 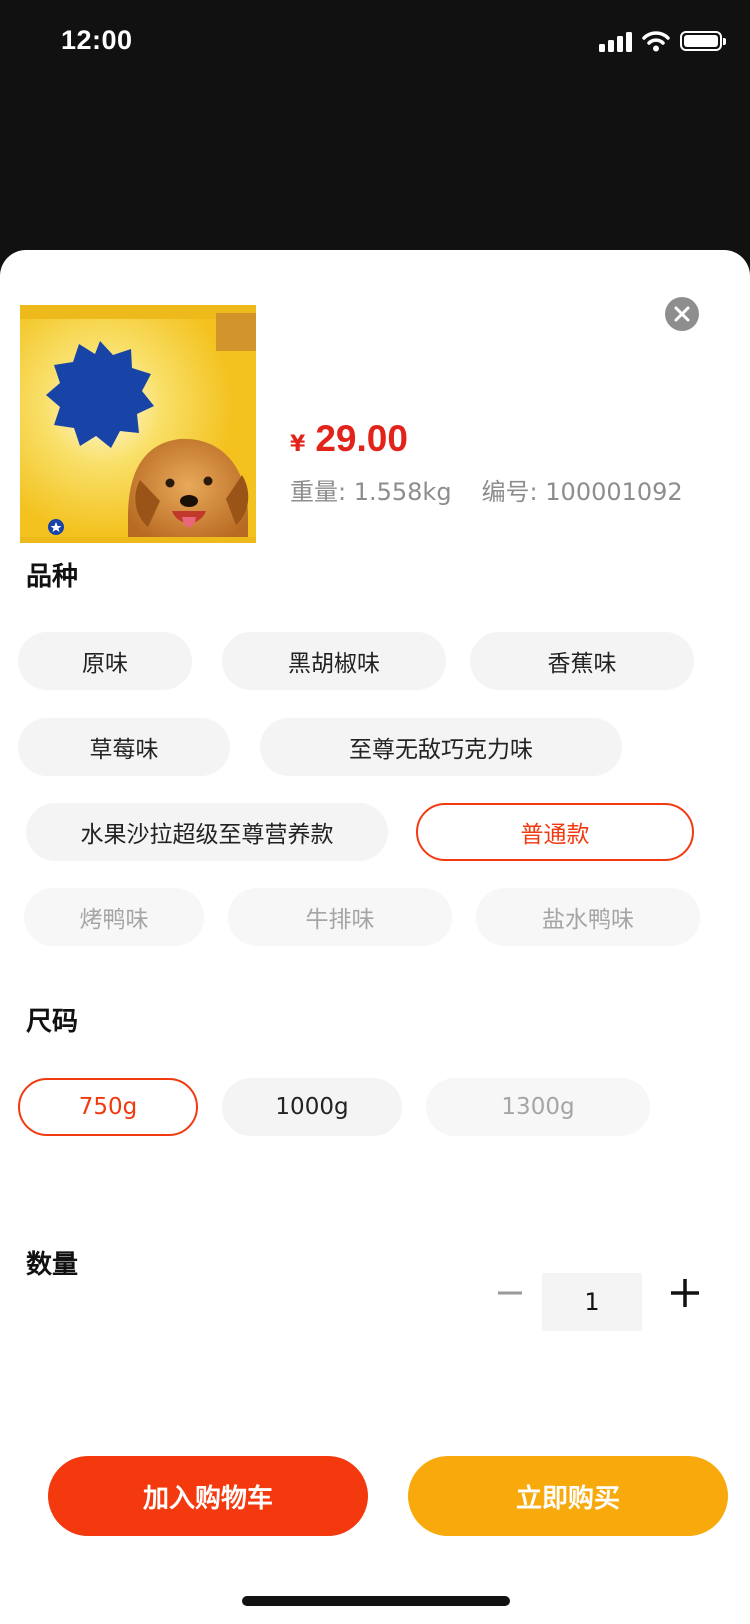 I want to click on variety-option-0: 原味, so click(x=105, y=661).